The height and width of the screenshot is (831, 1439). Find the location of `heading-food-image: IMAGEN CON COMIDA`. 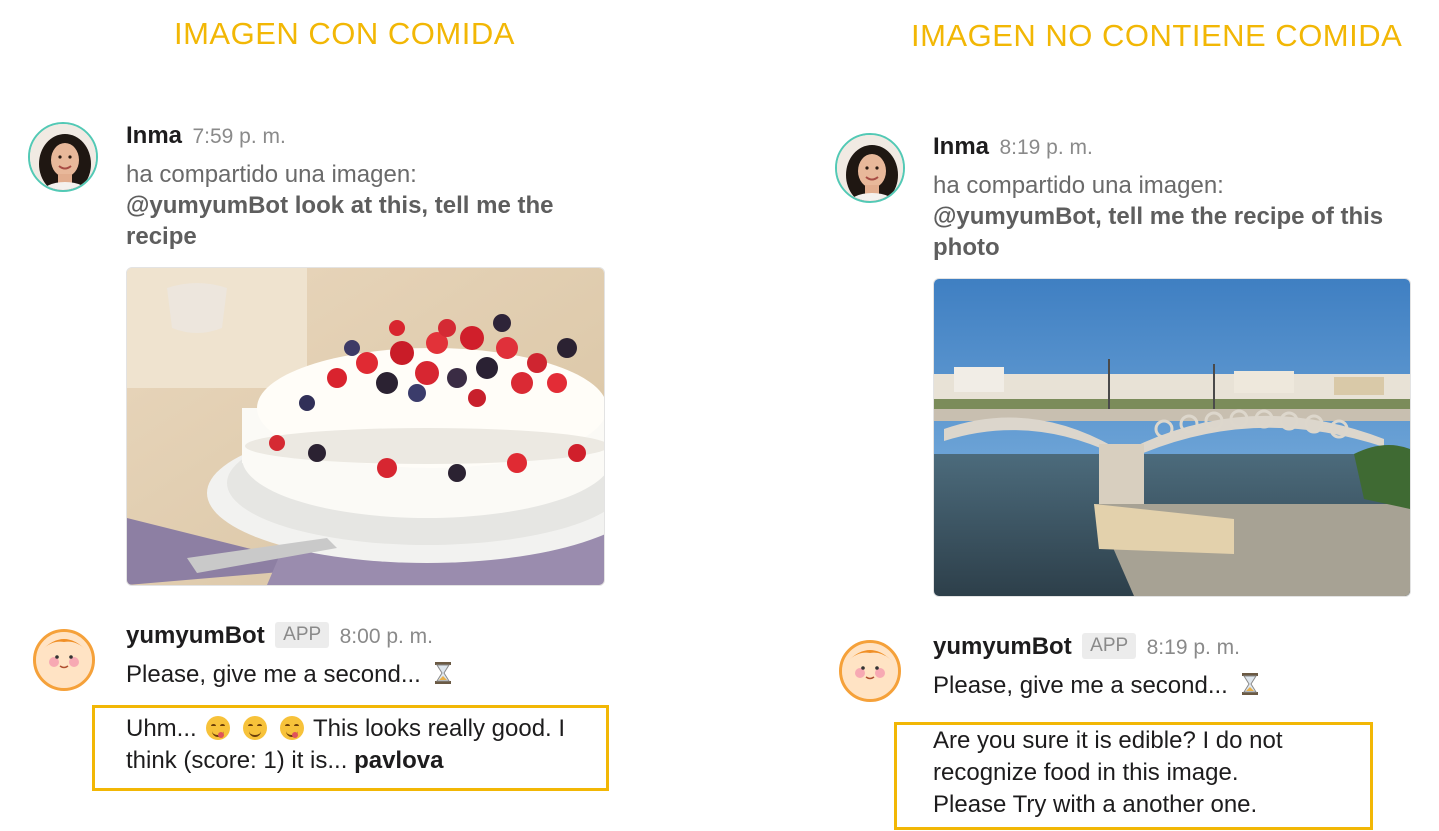

heading-food-image: IMAGEN CON COMIDA is located at coordinates (344, 33).